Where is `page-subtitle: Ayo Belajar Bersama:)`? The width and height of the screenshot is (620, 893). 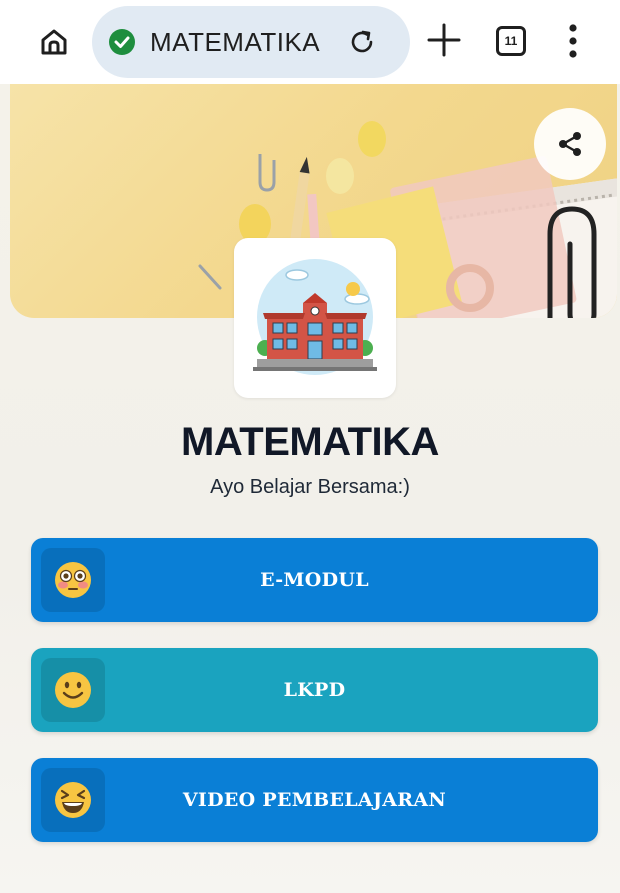 page-subtitle: Ayo Belajar Bersama:) is located at coordinates (310, 487).